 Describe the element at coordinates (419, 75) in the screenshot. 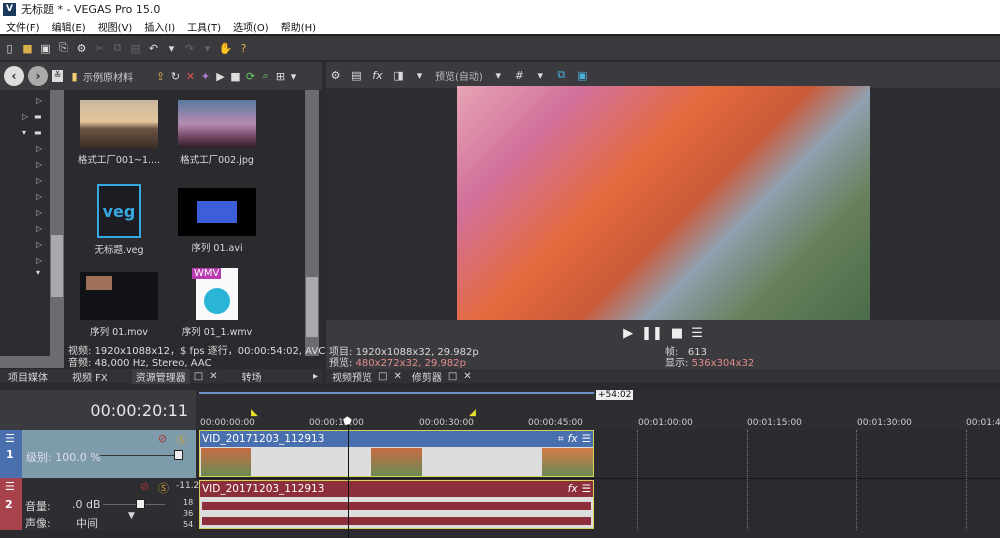

I see `split-dropdown-icon: ▾` at that location.